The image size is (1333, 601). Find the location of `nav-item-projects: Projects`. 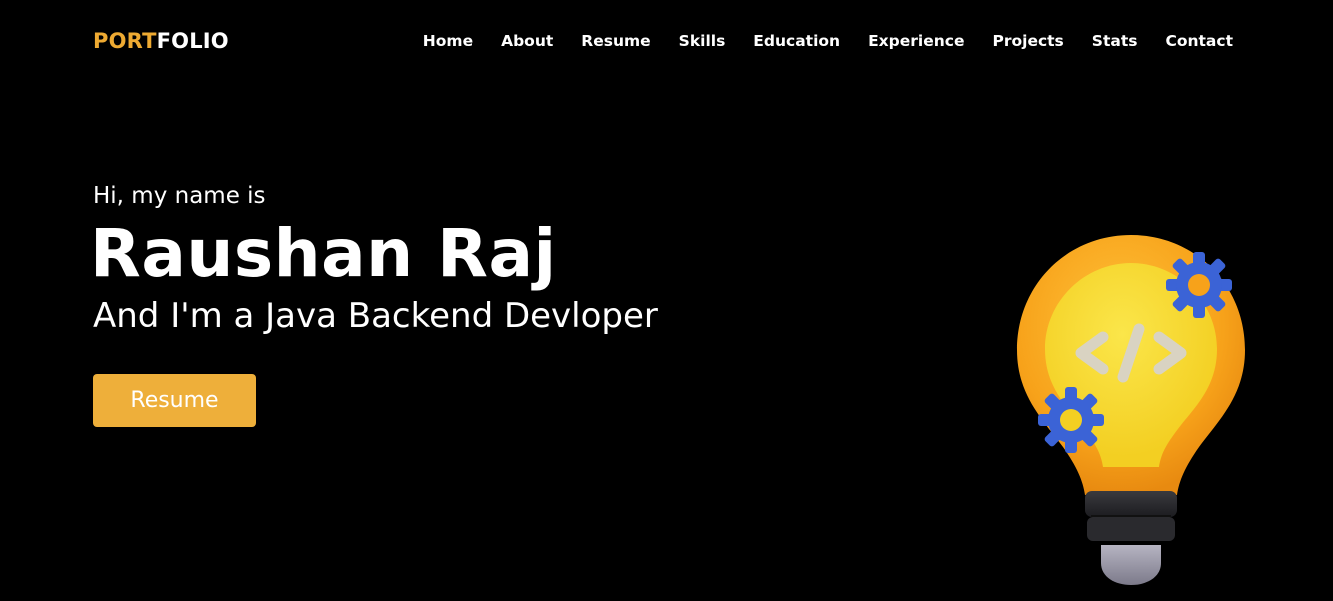

nav-item-projects: Projects is located at coordinates (1027, 41).